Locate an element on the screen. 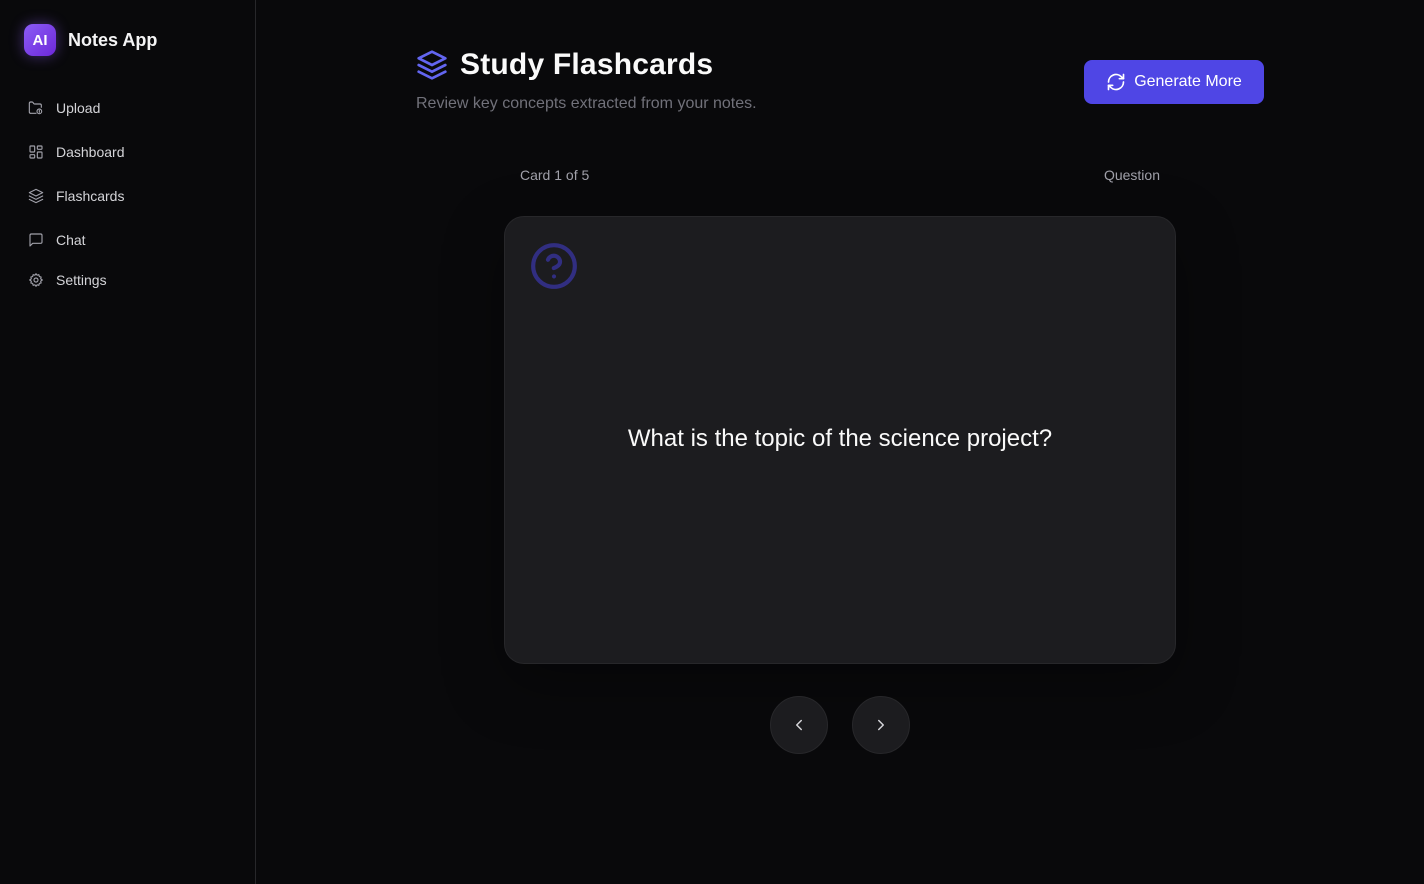 This screenshot has width=1424, height=884. refresh-icon is located at coordinates (1116, 82).